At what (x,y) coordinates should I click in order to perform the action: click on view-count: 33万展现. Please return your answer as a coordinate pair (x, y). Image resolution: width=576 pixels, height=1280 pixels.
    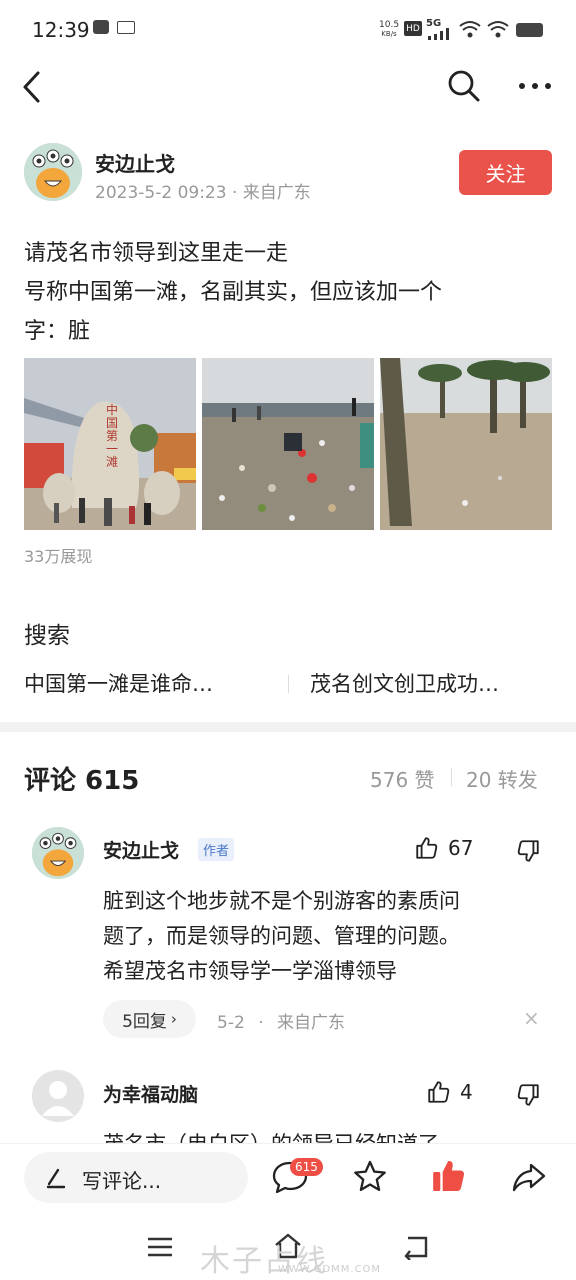
    Looking at the image, I should click on (58, 556).